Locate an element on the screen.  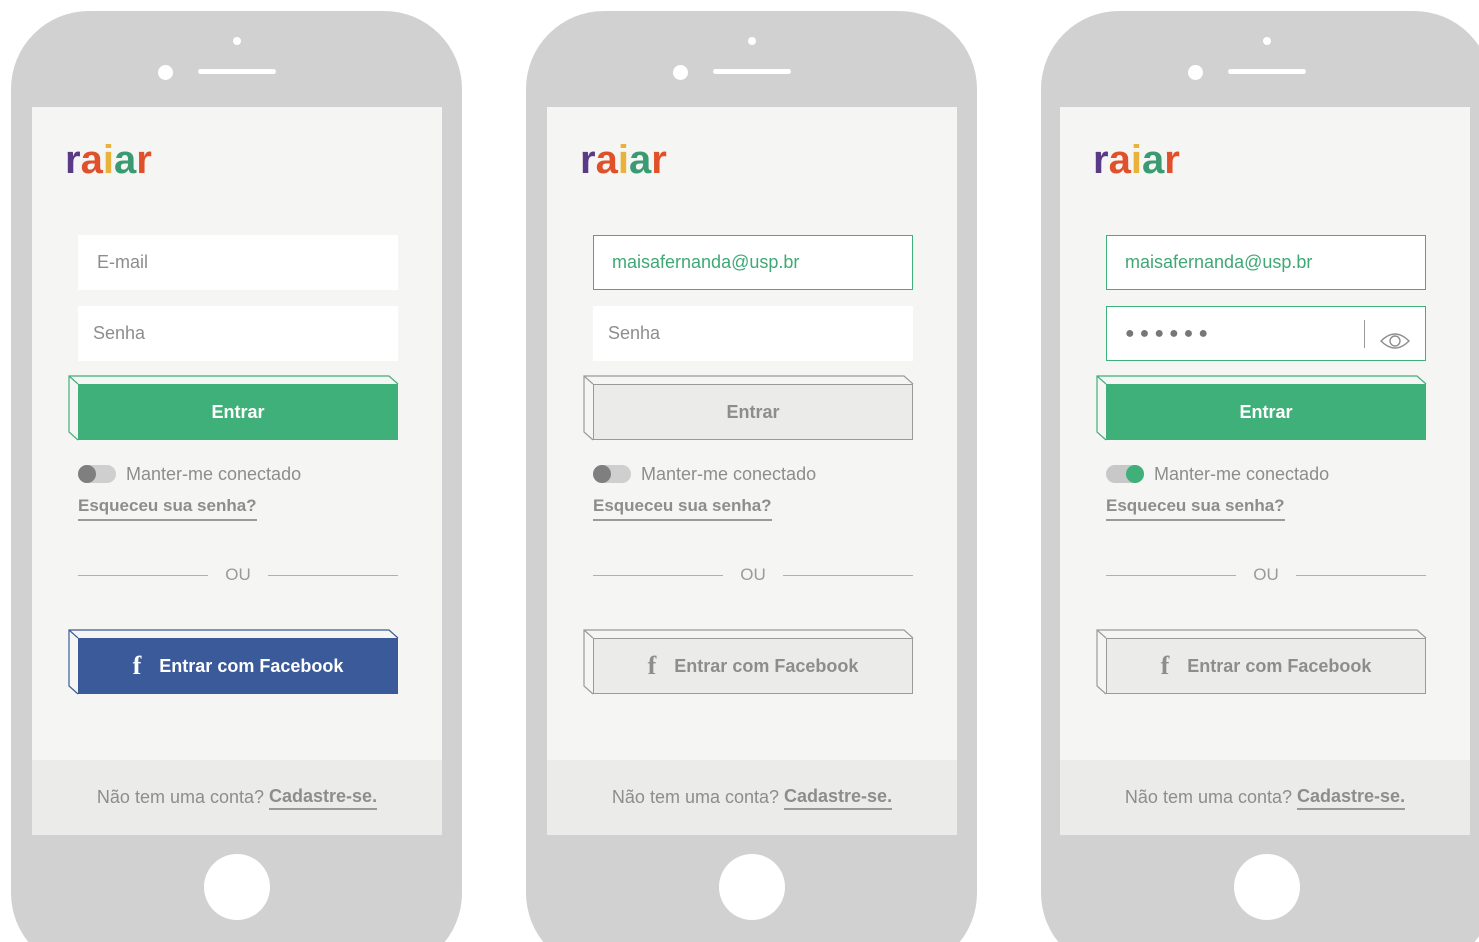
password-dots: ●●●●●● is located at coordinates (1169, 333).